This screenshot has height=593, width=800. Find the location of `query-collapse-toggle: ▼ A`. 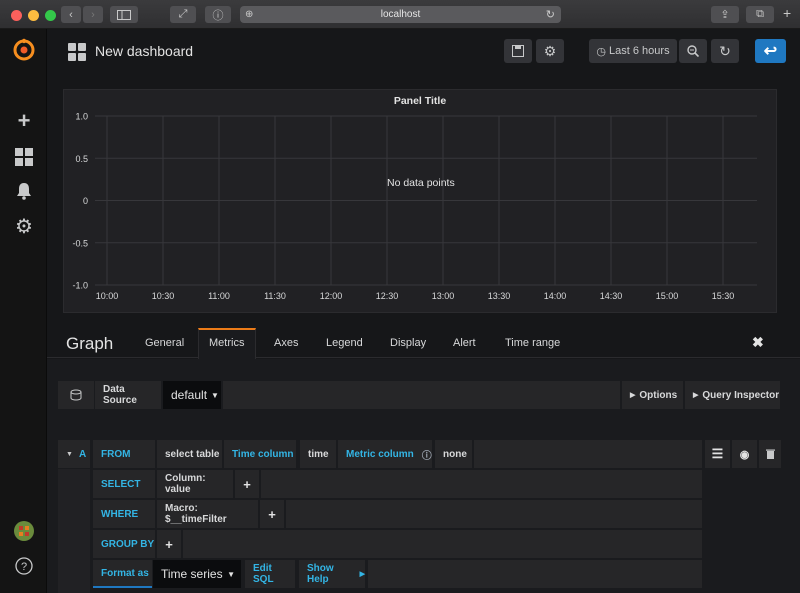

query-collapse-toggle: ▼ A is located at coordinates (74, 454).